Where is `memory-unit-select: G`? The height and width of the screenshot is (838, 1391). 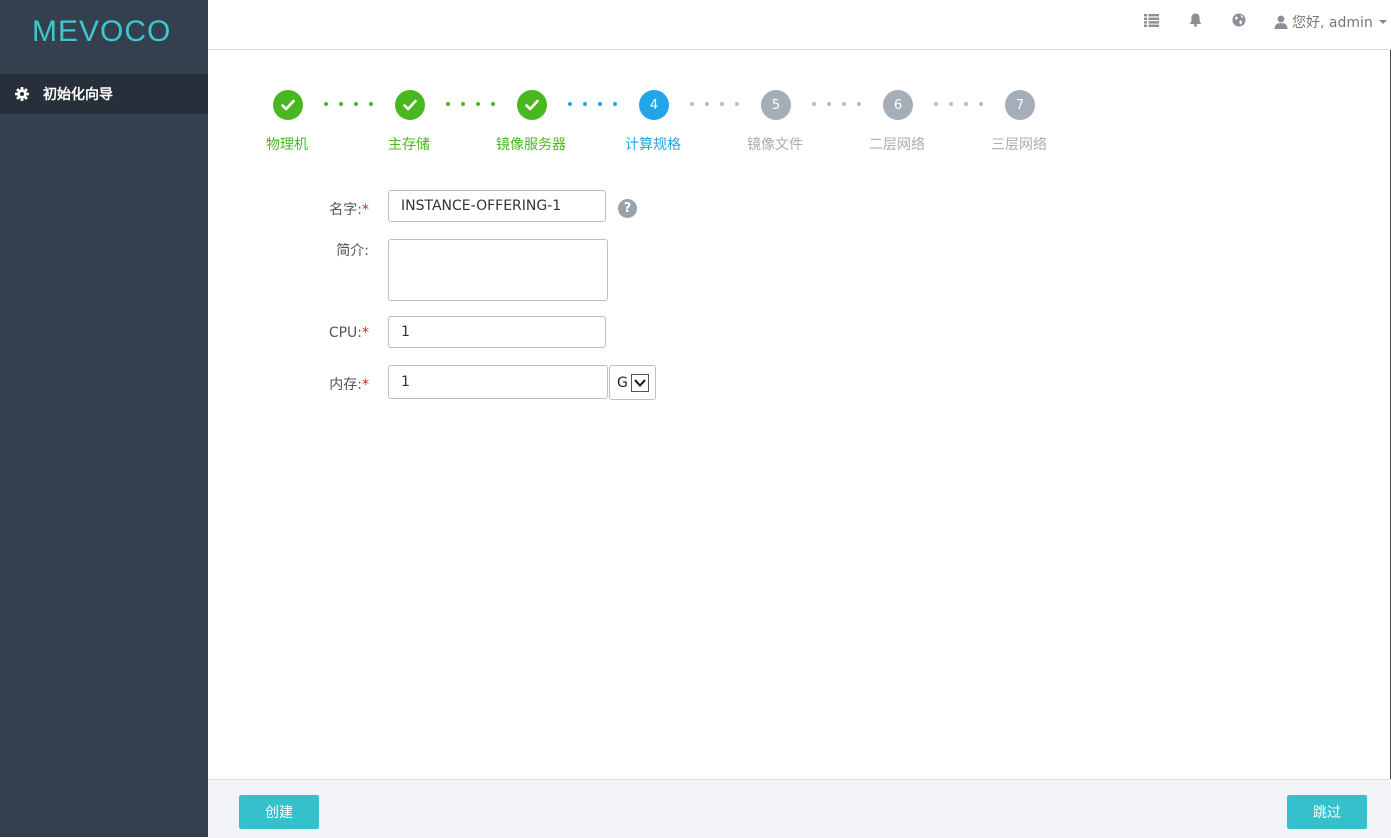
memory-unit-select: G is located at coordinates (632, 382).